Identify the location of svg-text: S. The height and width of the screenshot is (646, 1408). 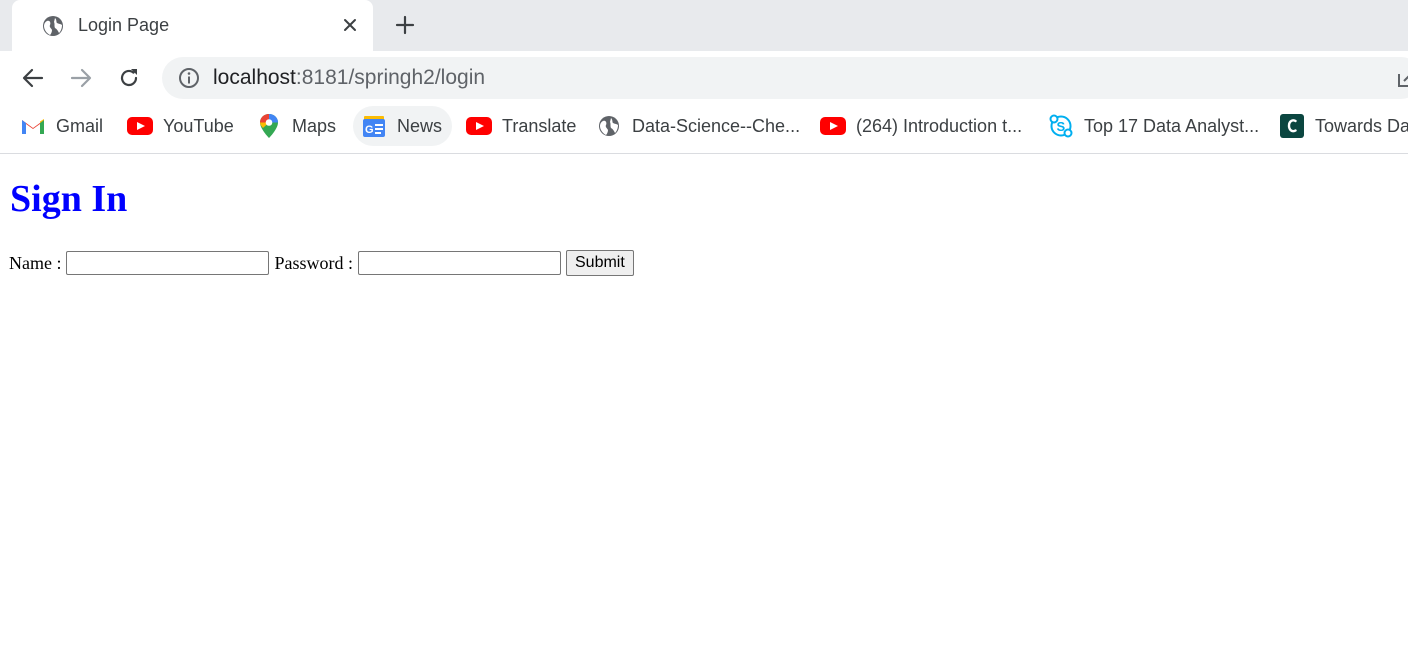
(1061, 126).